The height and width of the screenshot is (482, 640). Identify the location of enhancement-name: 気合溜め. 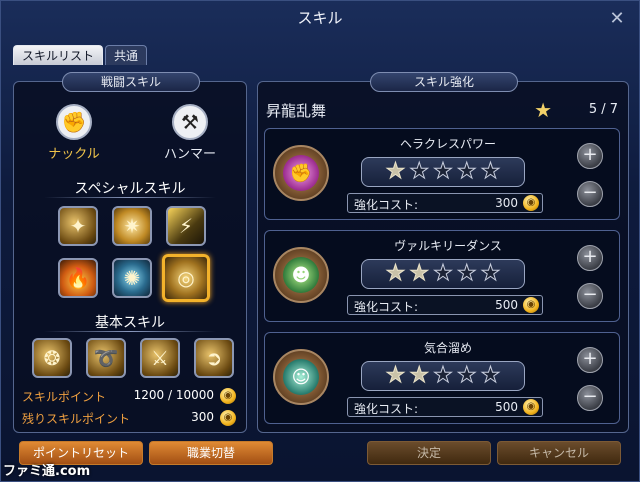
(447, 348).